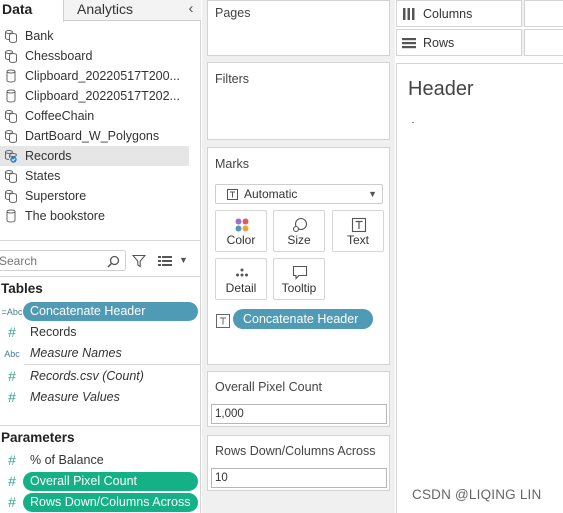 The image size is (563, 513). Describe the element at coordinates (32, 11) in the screenshot. I see `tab-data: Data` at that location.